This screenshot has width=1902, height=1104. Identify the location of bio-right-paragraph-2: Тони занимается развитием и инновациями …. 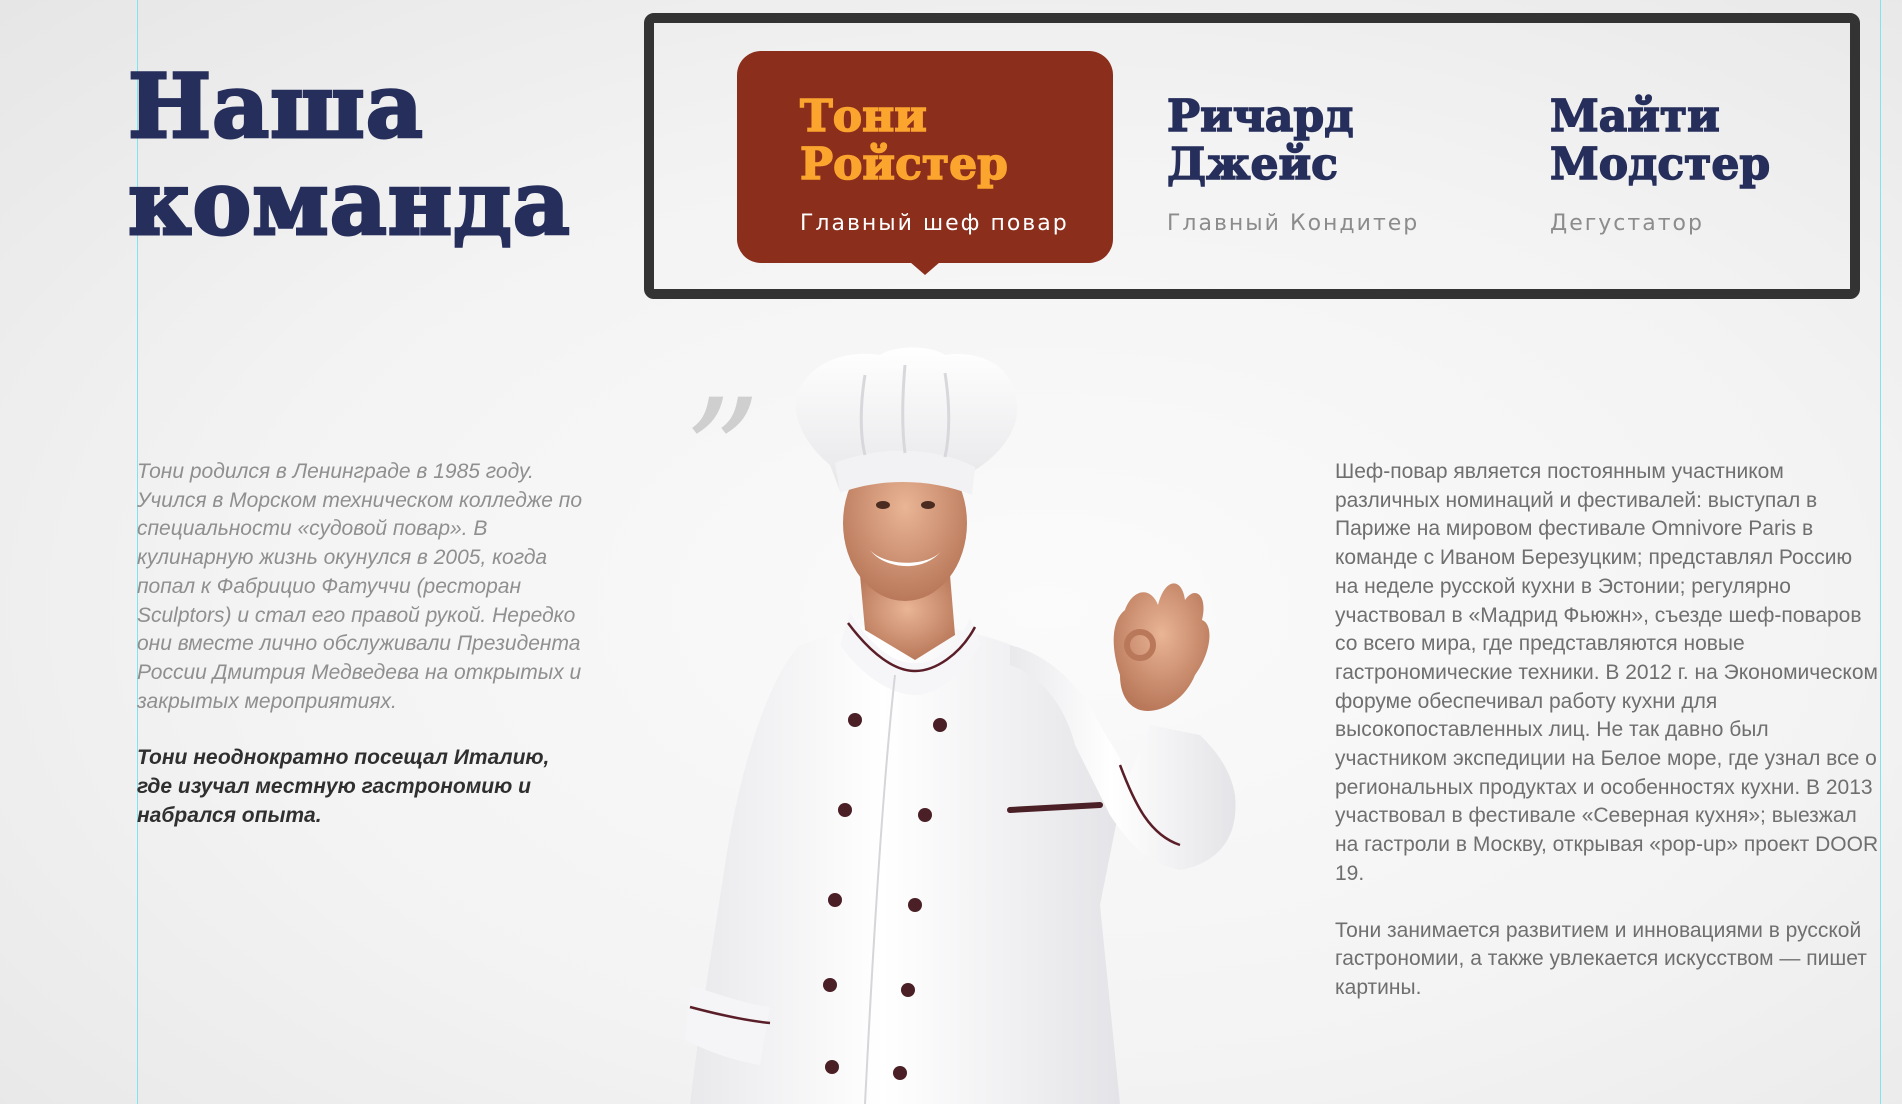
(1601, 958).